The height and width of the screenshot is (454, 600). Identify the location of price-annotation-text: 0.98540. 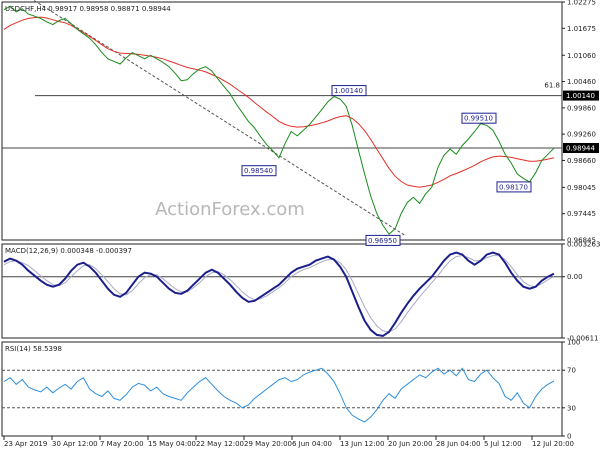
(258, 171).